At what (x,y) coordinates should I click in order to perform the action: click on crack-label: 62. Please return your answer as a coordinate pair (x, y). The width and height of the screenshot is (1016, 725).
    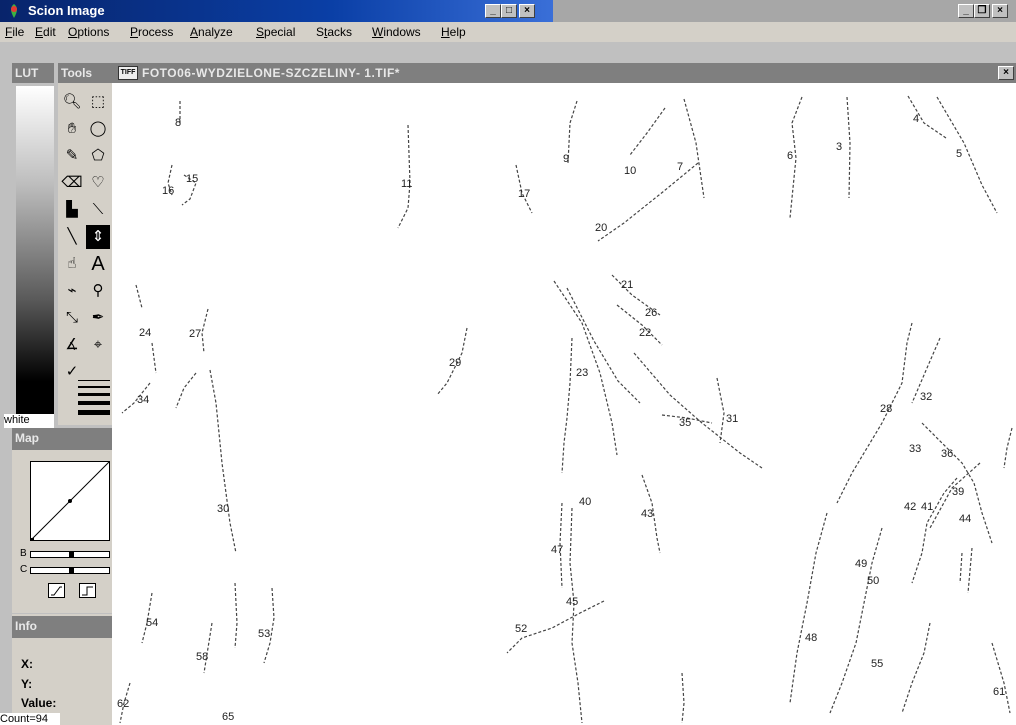
    Looking at the image, I should click on (123, 704).